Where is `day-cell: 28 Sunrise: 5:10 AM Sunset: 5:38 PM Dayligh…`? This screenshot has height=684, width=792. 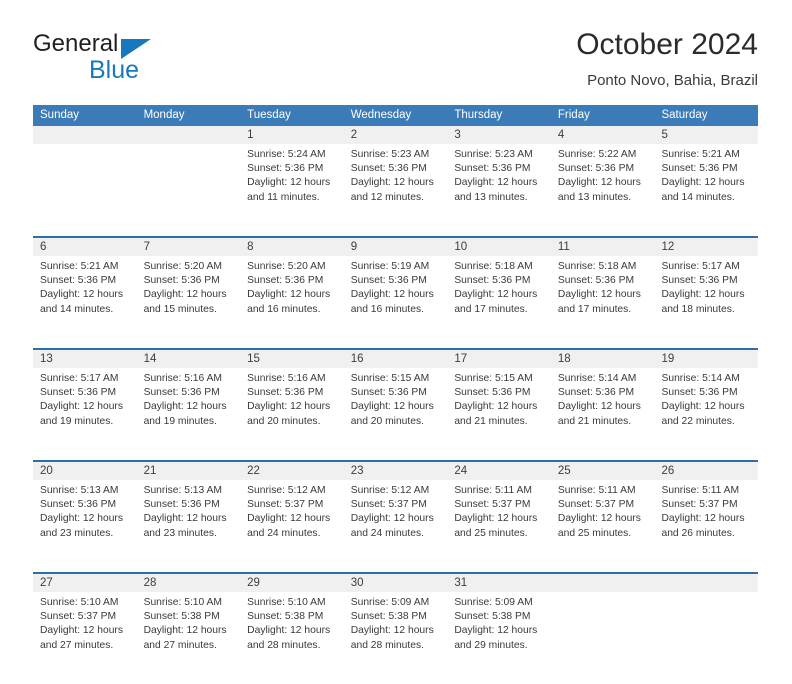 day-cell: 28 Sunrise: 5:10 AM Sunset: 5:38 PM Dayligh… is located at coordinates (188, 629).